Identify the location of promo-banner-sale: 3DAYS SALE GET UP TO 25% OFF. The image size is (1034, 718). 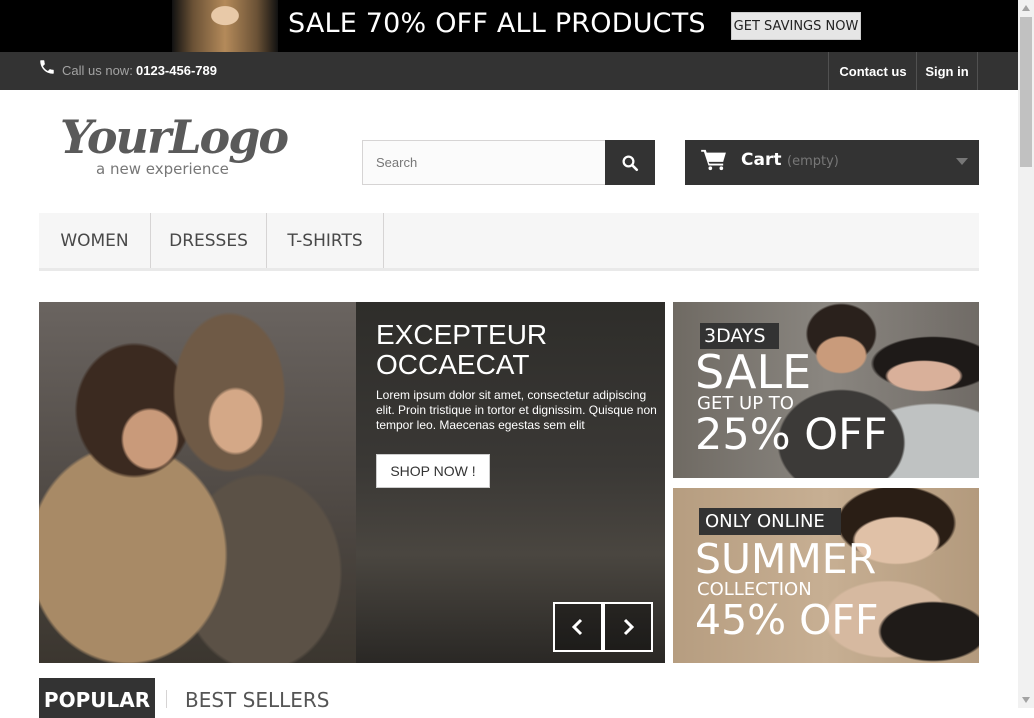
(826, 390).